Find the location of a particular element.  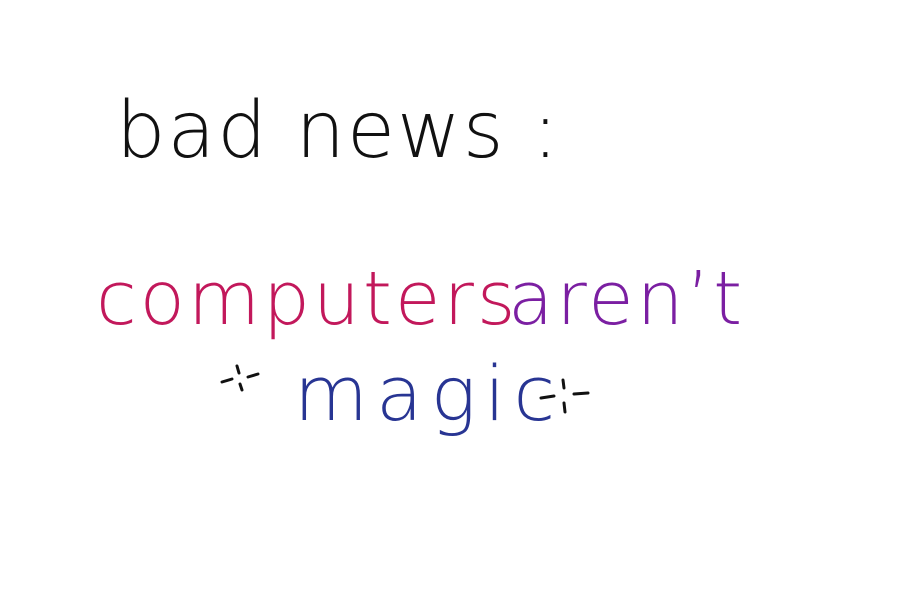

word-magic: magic is located at coordinates (429, 393).